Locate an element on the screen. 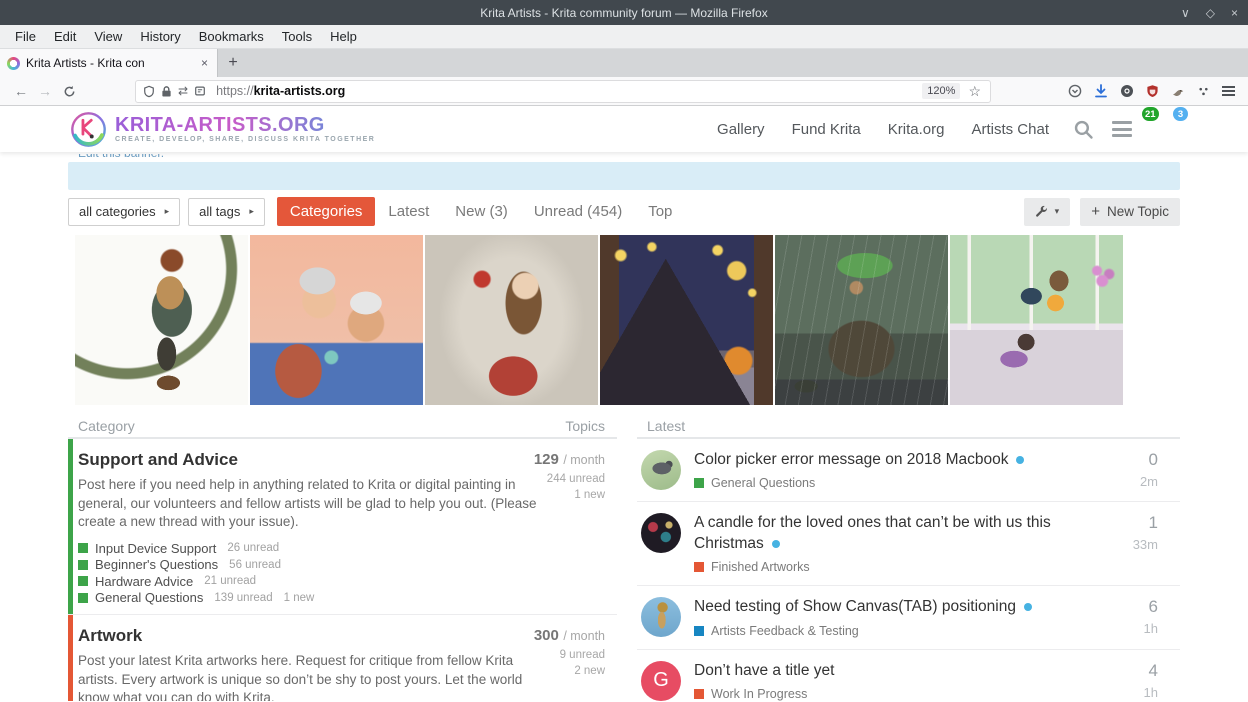  tab-favicon-icon is located at coordinates (13, 63).